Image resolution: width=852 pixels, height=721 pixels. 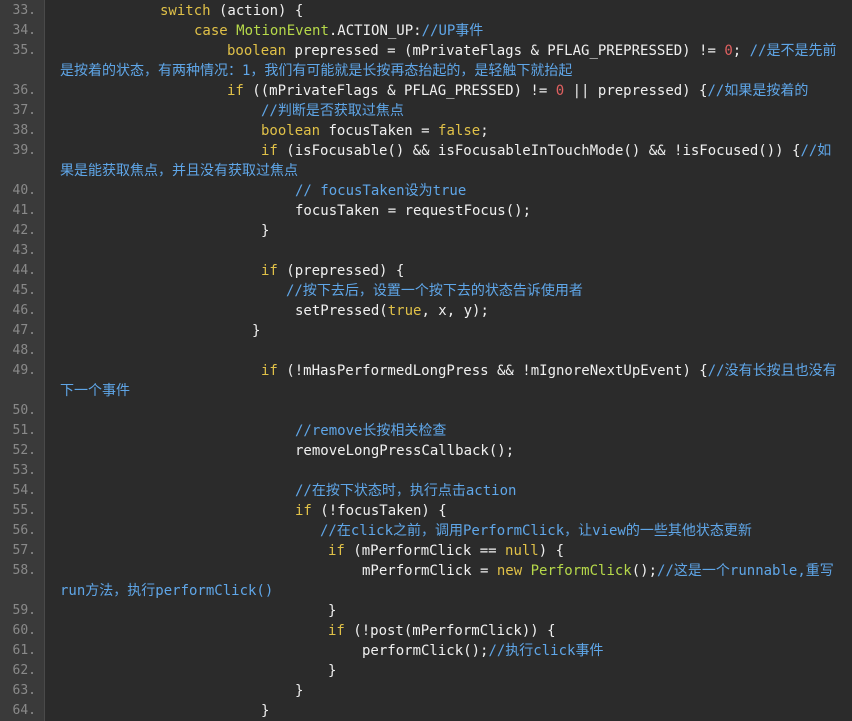 What do you see at coordinates (426, 271) in the screenshot?
I see `code-line: 44. if (prepressed) {` at bounding box center [426, 271].